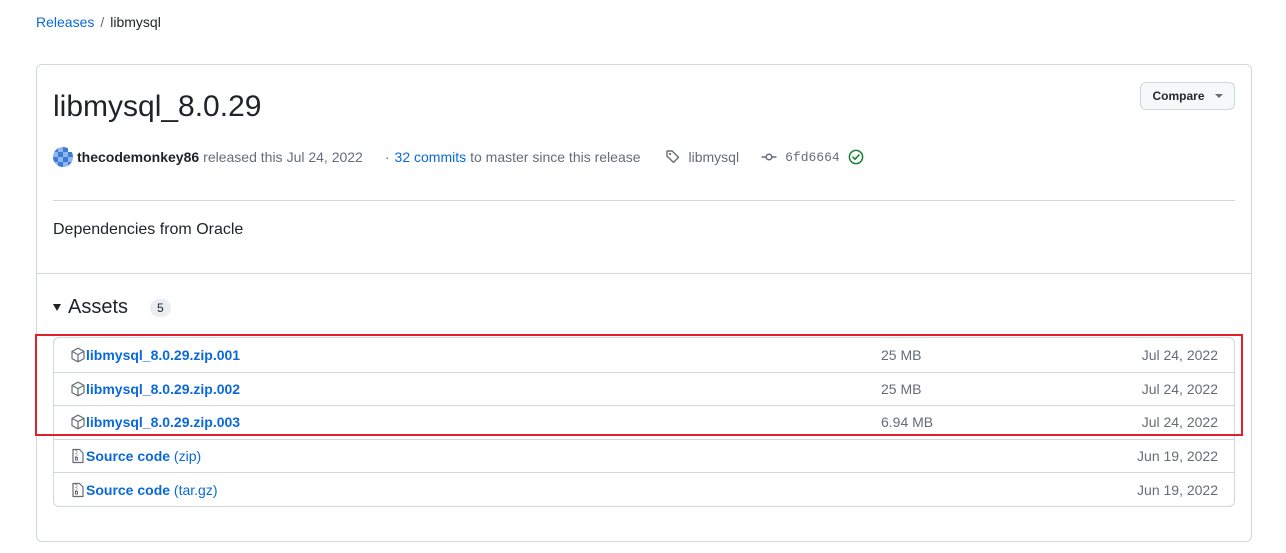  Describe the element at coordinates (135, 22) in the screenshot. I see `breadcrumb-current: libmysql` at that location.